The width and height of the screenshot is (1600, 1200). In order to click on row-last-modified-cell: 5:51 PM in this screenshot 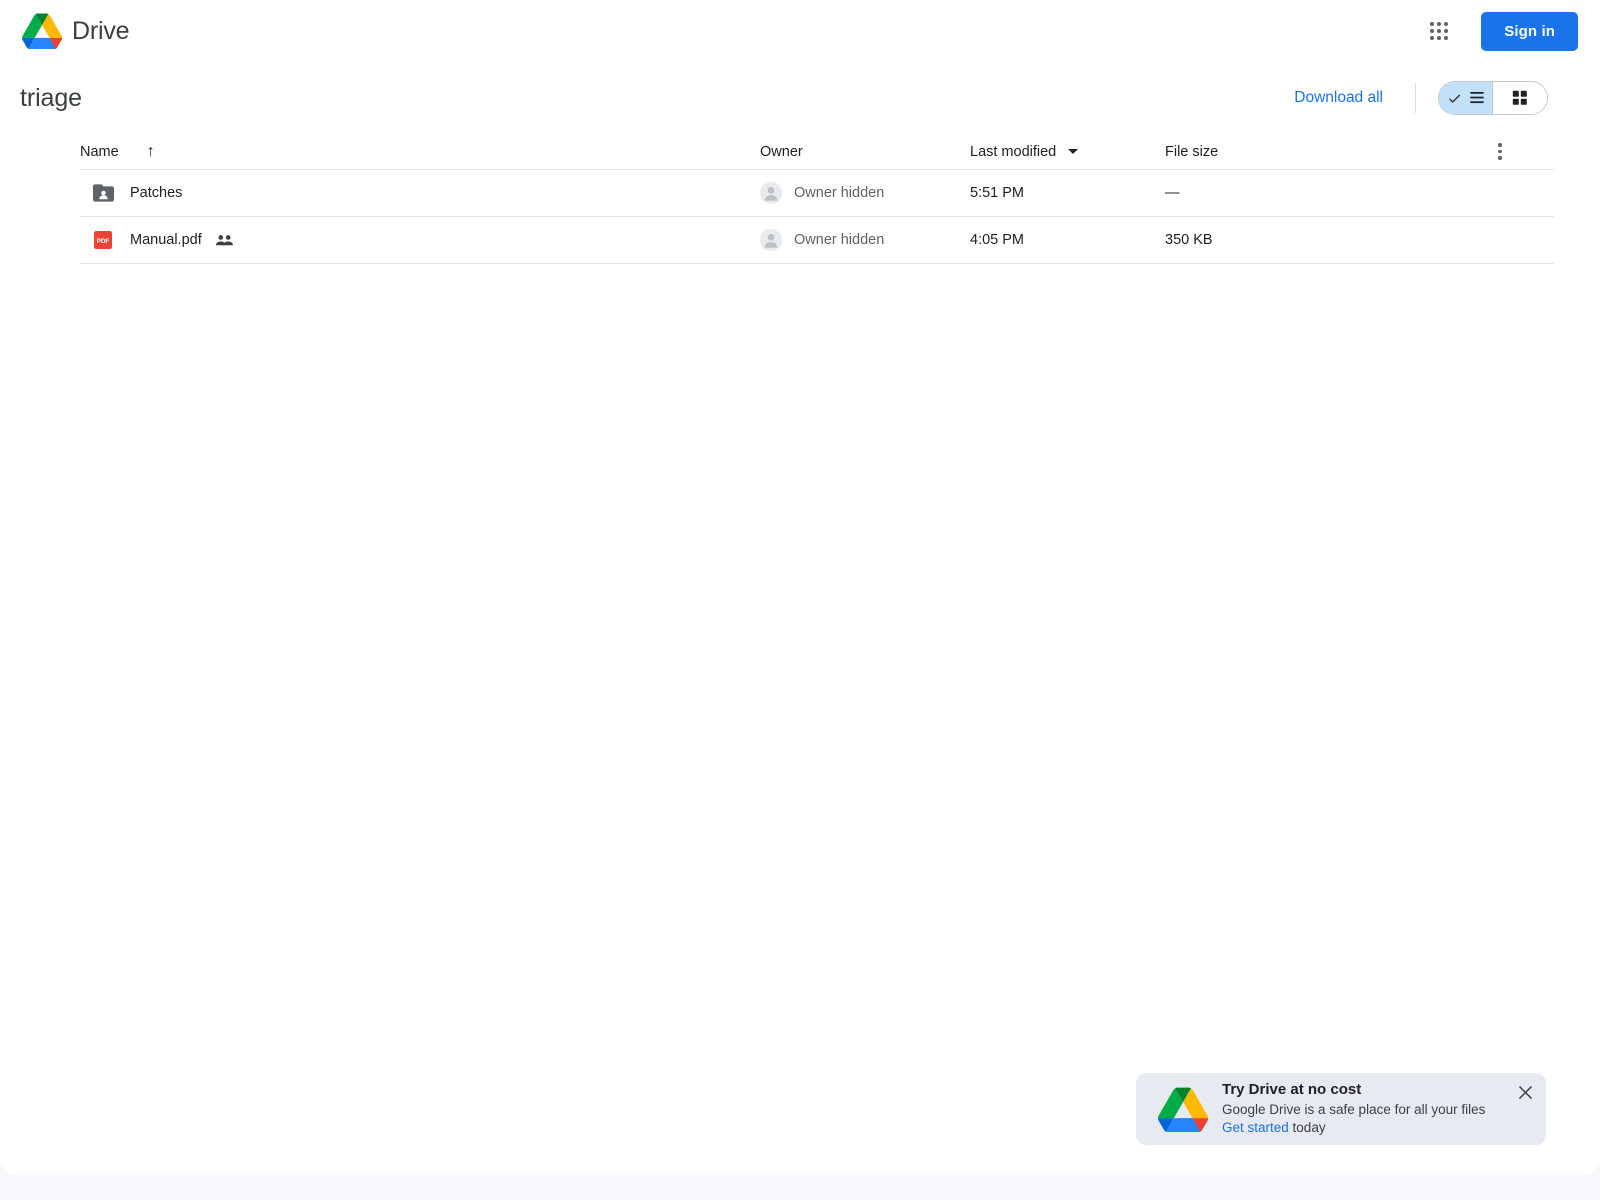, I will do `click(1067, 193)`.